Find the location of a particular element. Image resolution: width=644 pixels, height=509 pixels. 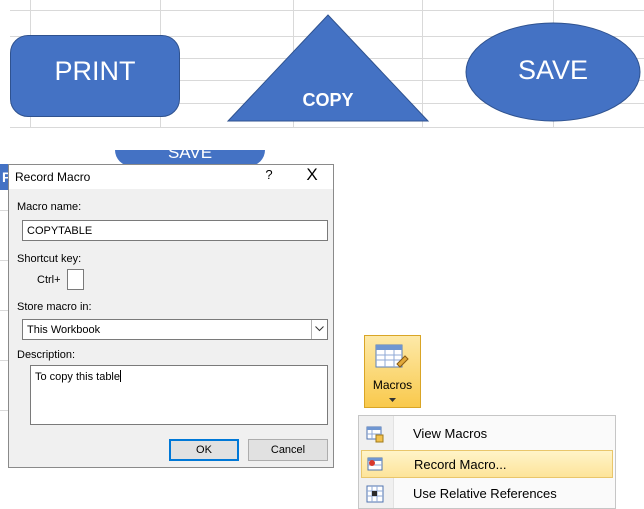

relative-references-icon is located at coordinates (375, 494).